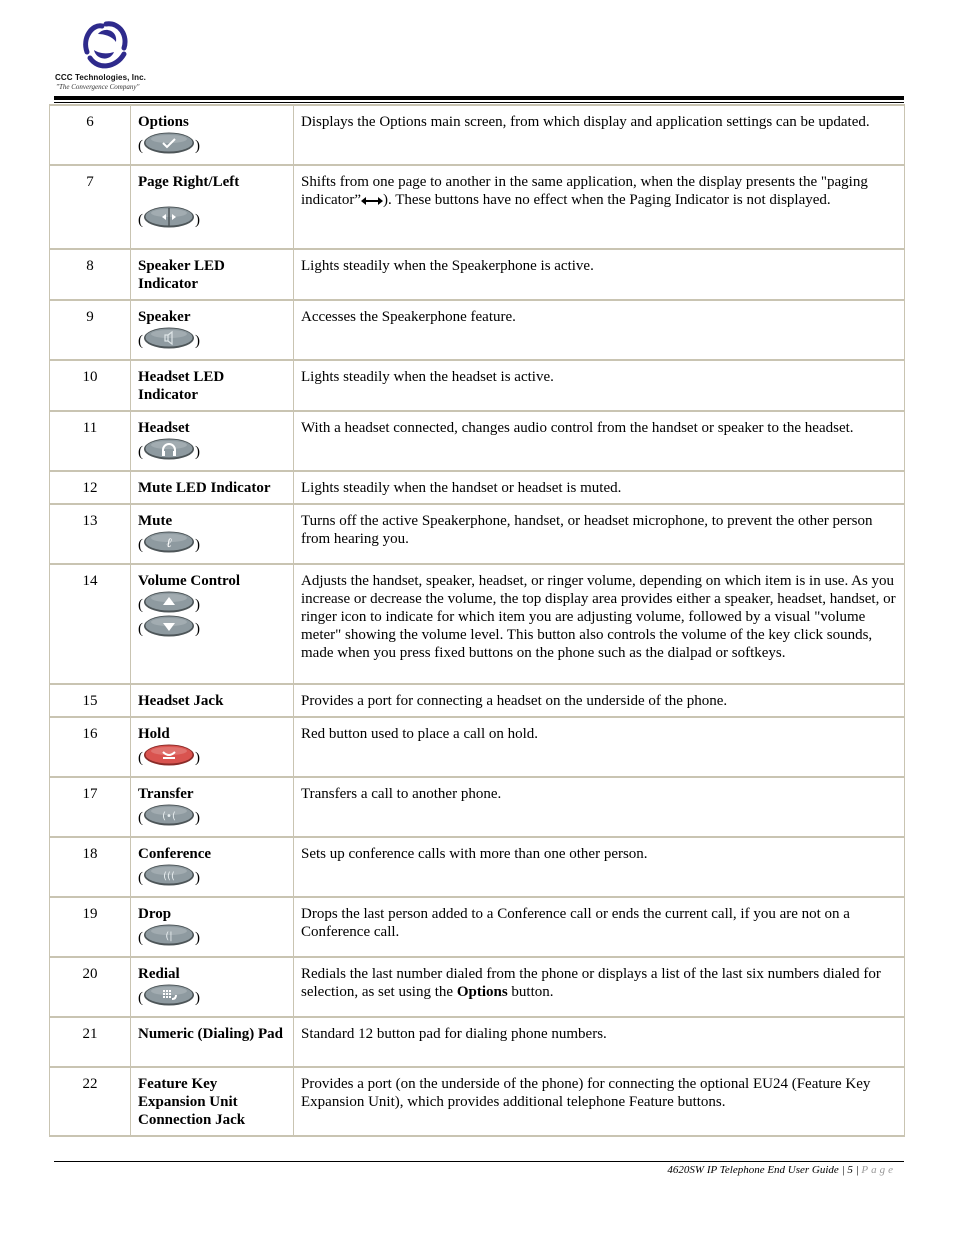 This screenshot has height=1235, width=954. I want to click on key-image: ((((), so click(212, 875).